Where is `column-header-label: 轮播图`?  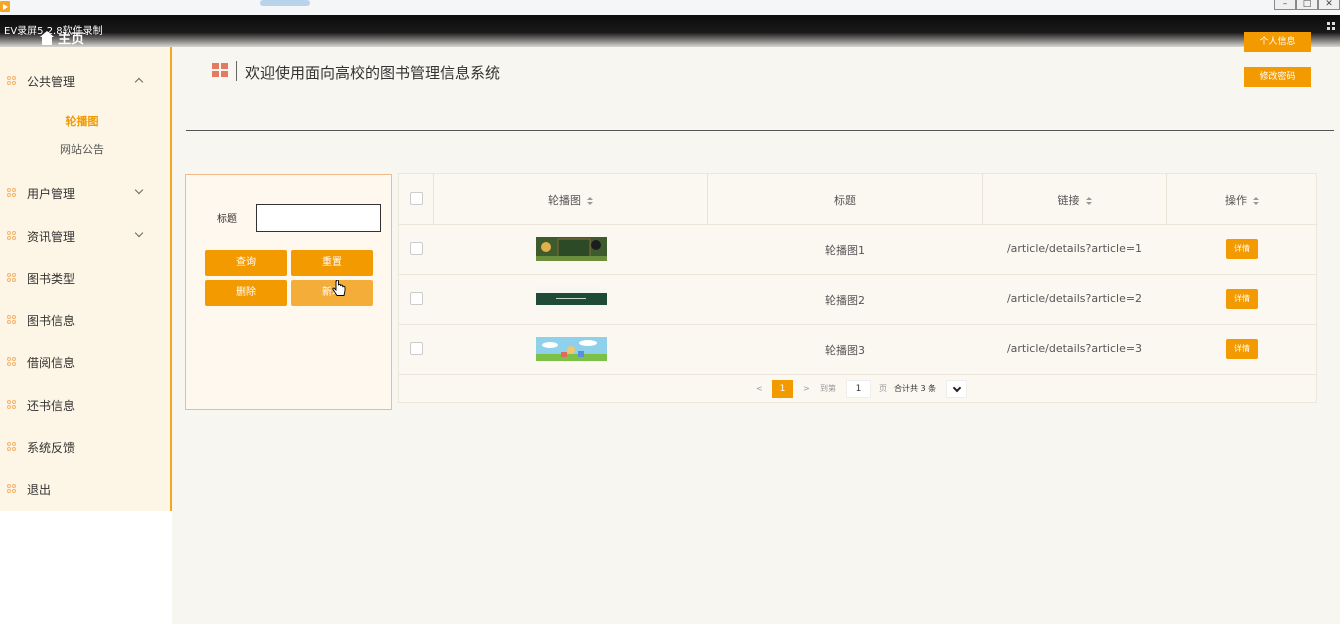
column-header-label: 轮播图 is located at coordinates (564, 200).